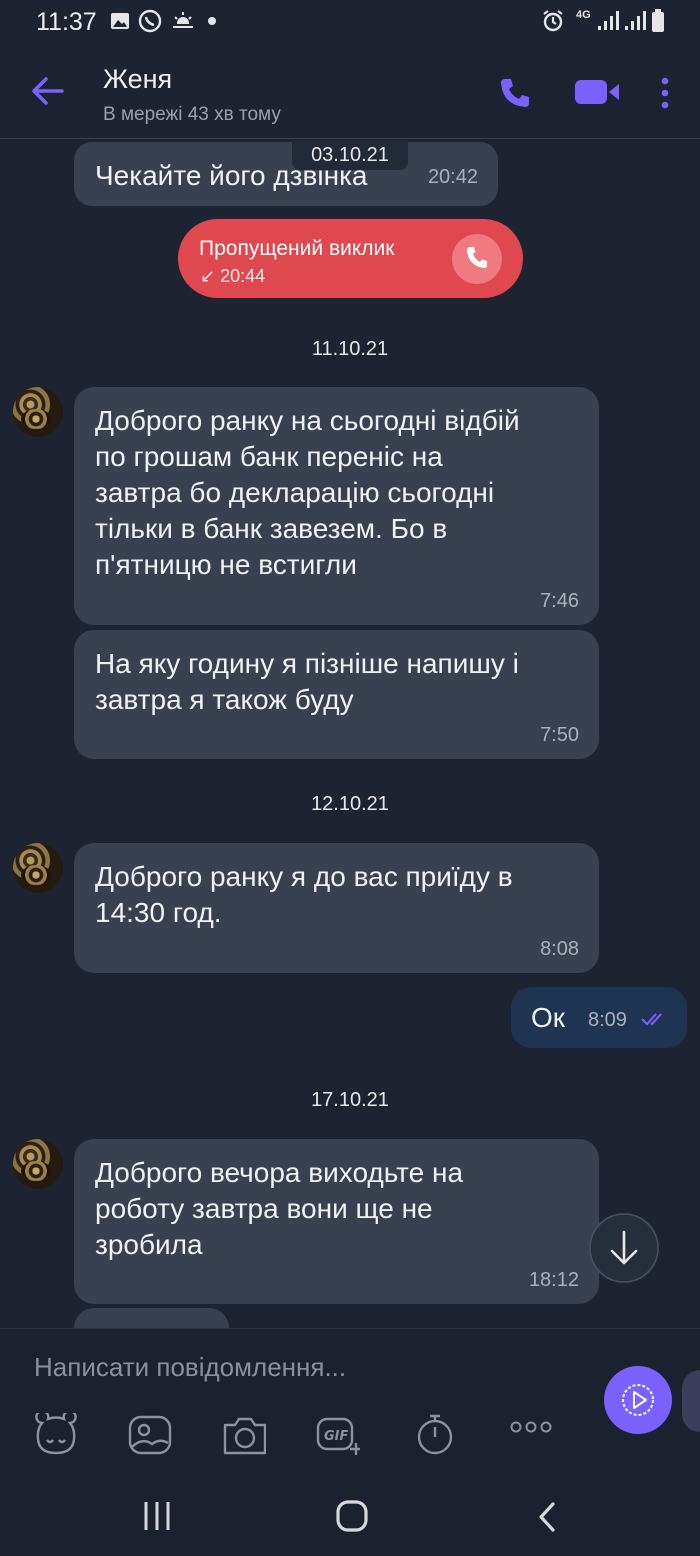 The height and width of the screenshot is (1556, 700). I want to click on system-nav-bar, so click(350, 1513).